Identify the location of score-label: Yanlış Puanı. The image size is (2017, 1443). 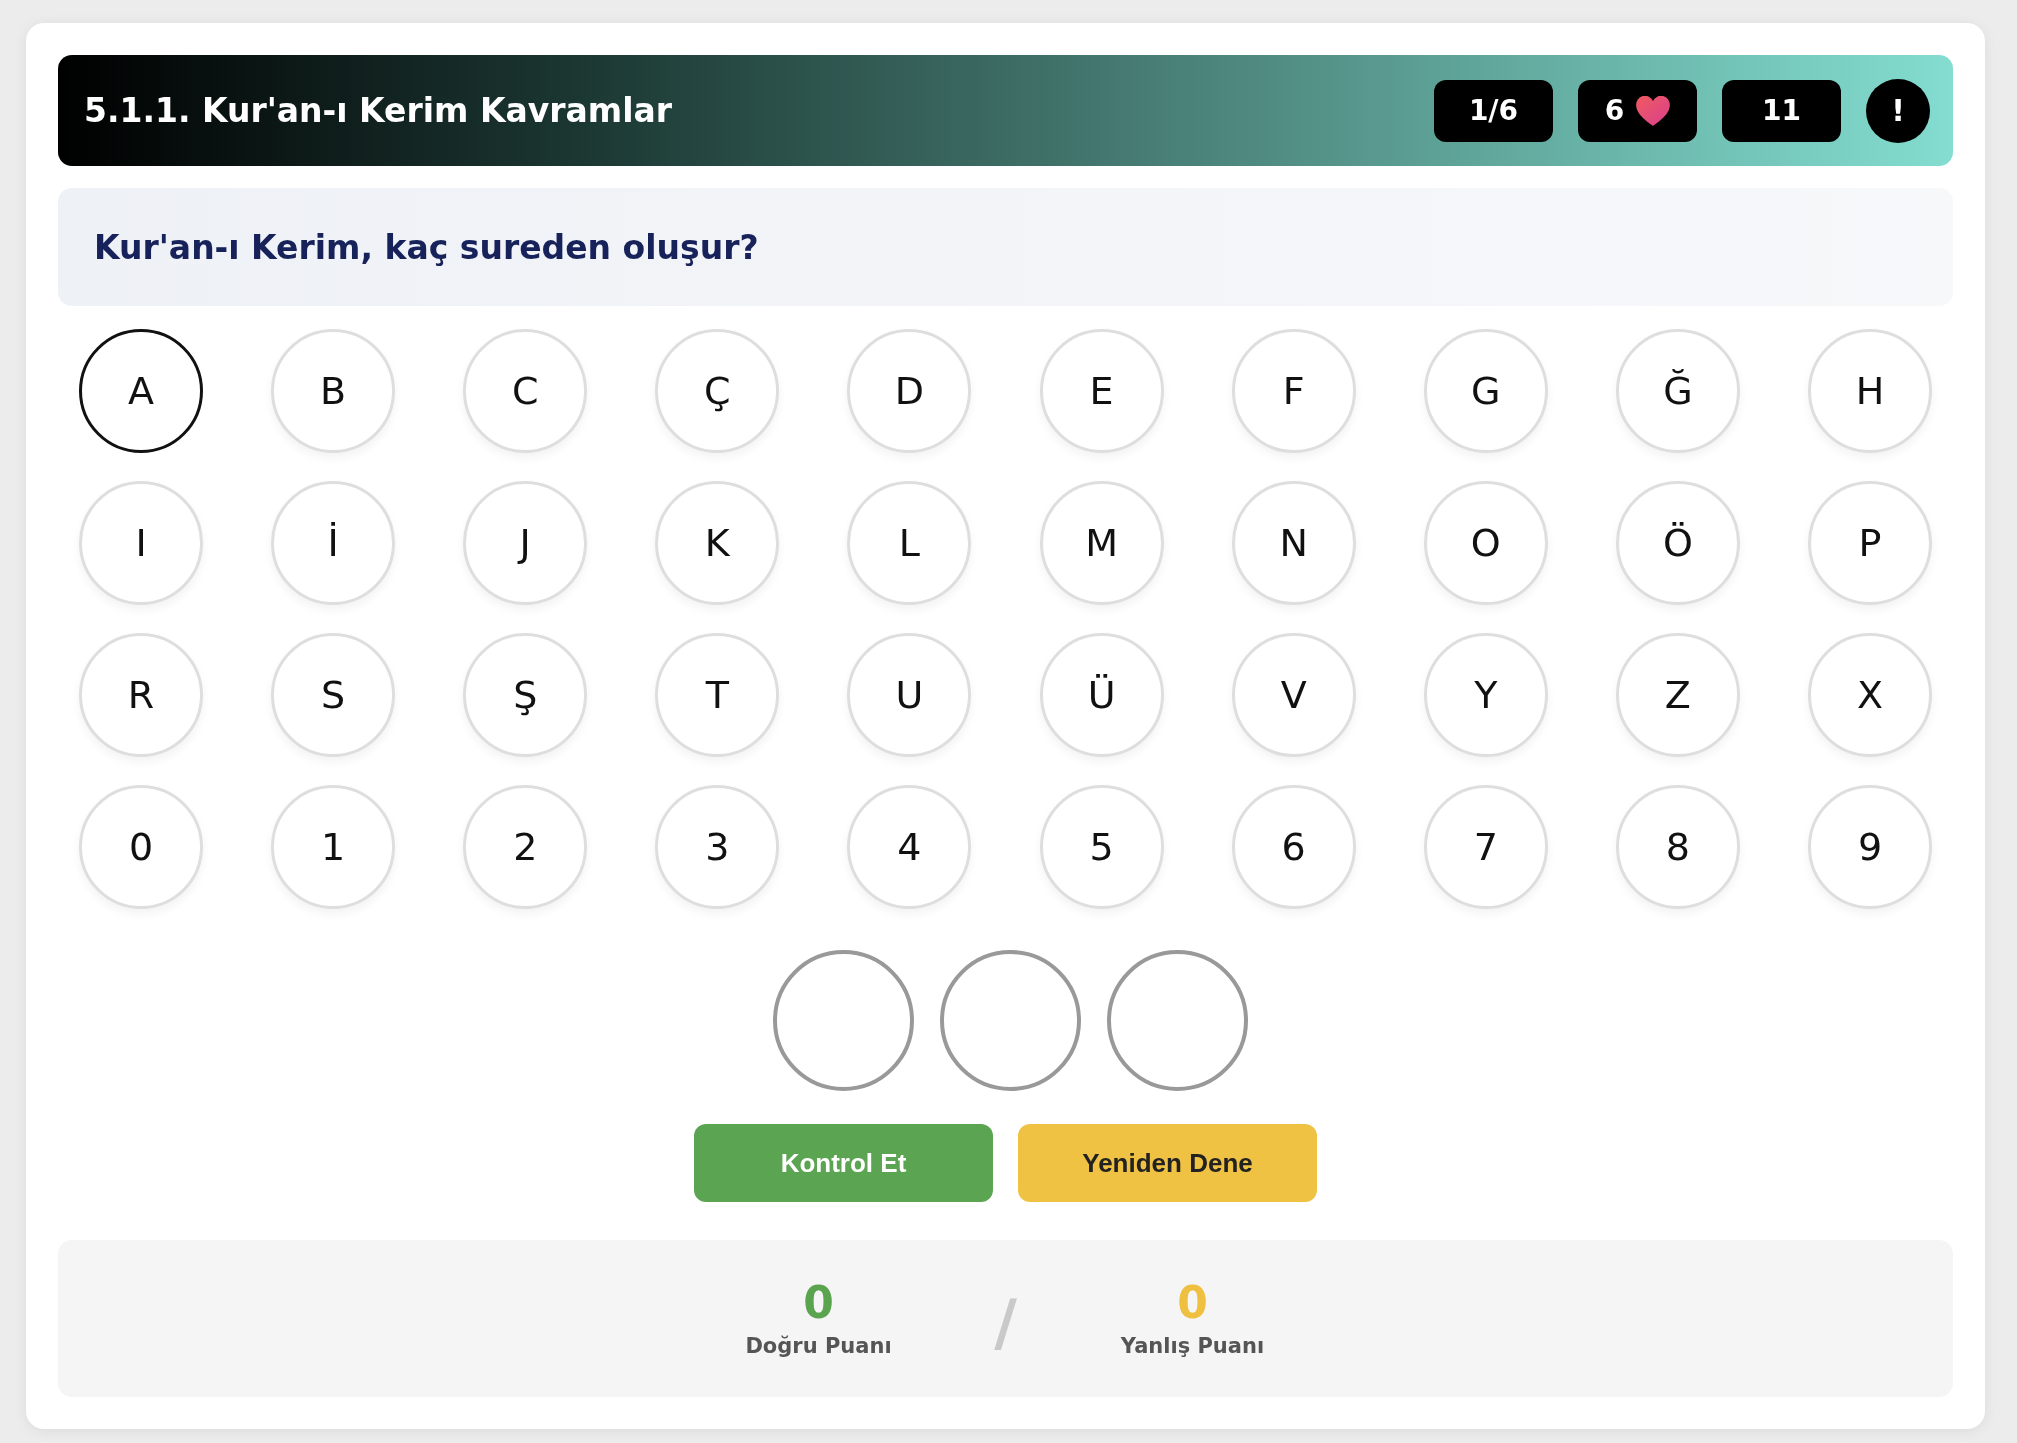
(1192, 1345).